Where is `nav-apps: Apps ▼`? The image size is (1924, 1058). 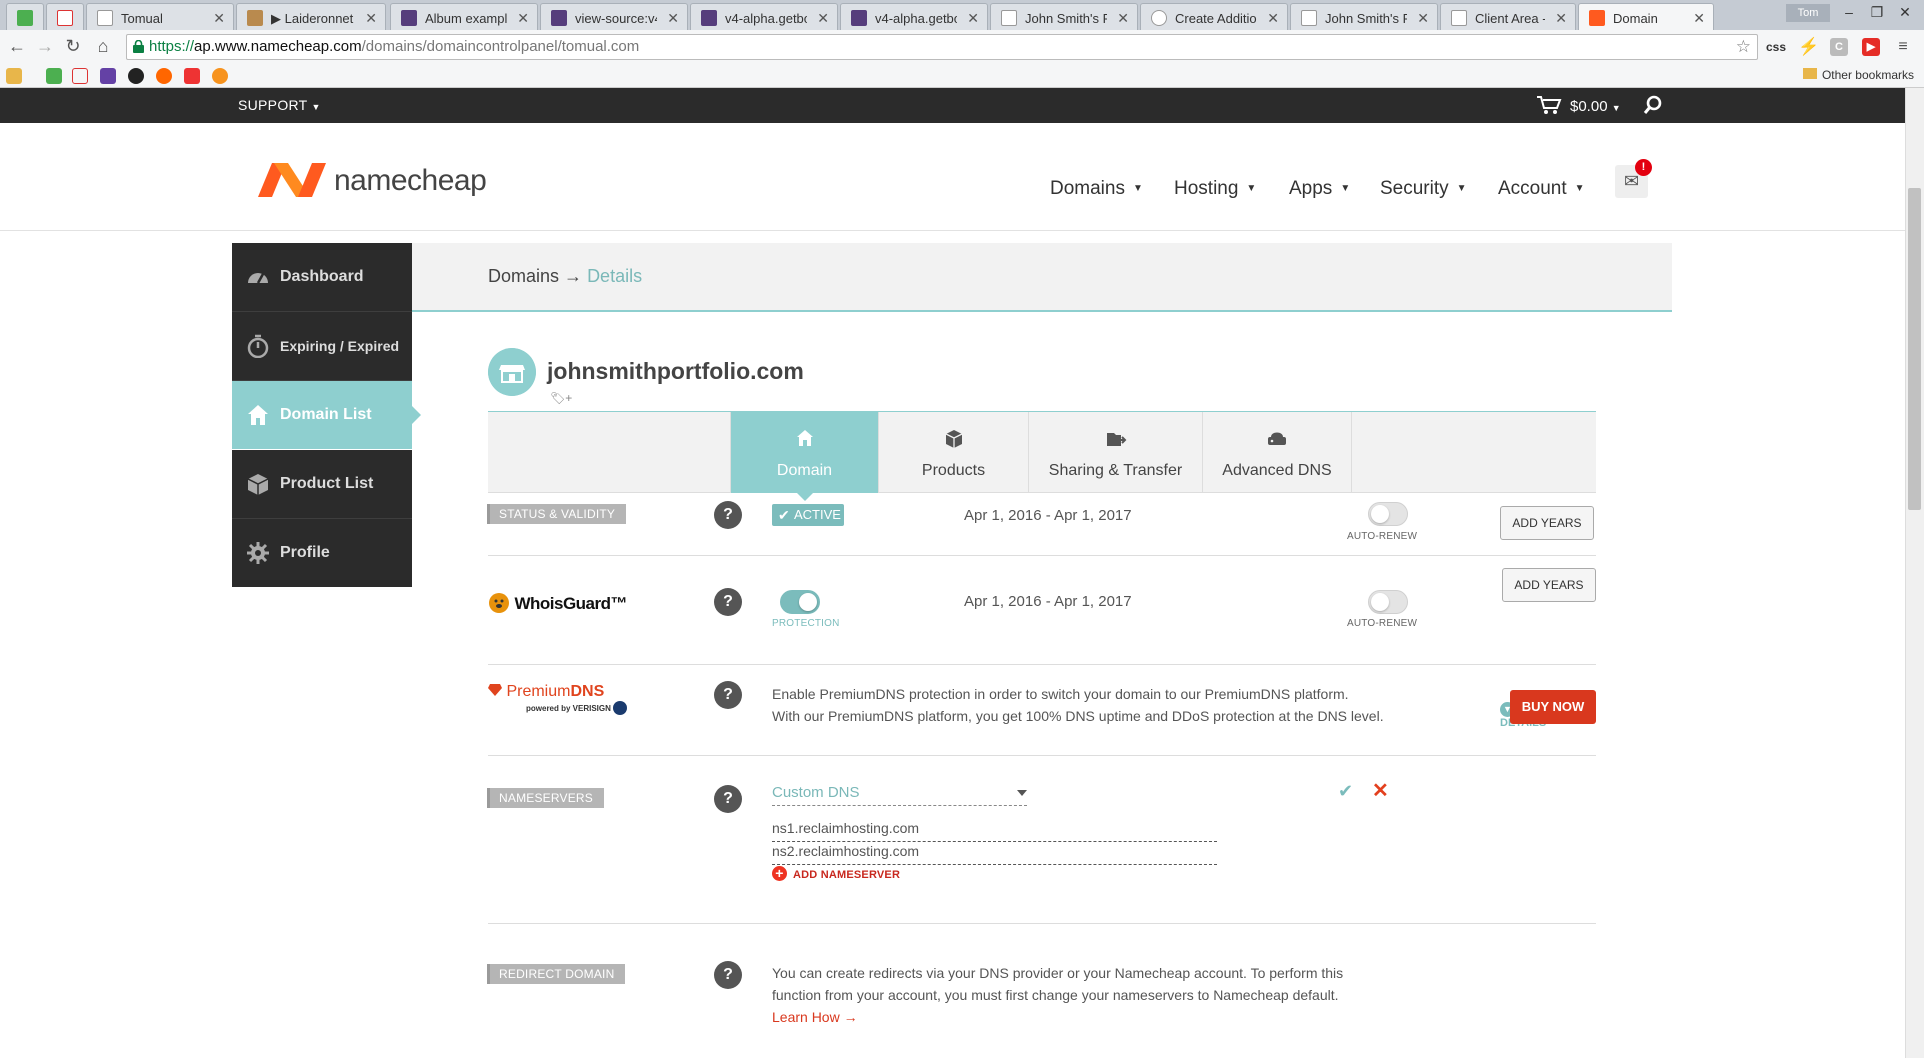 nav-apps: Apps ▼ is located at coordinates (1319, 189).